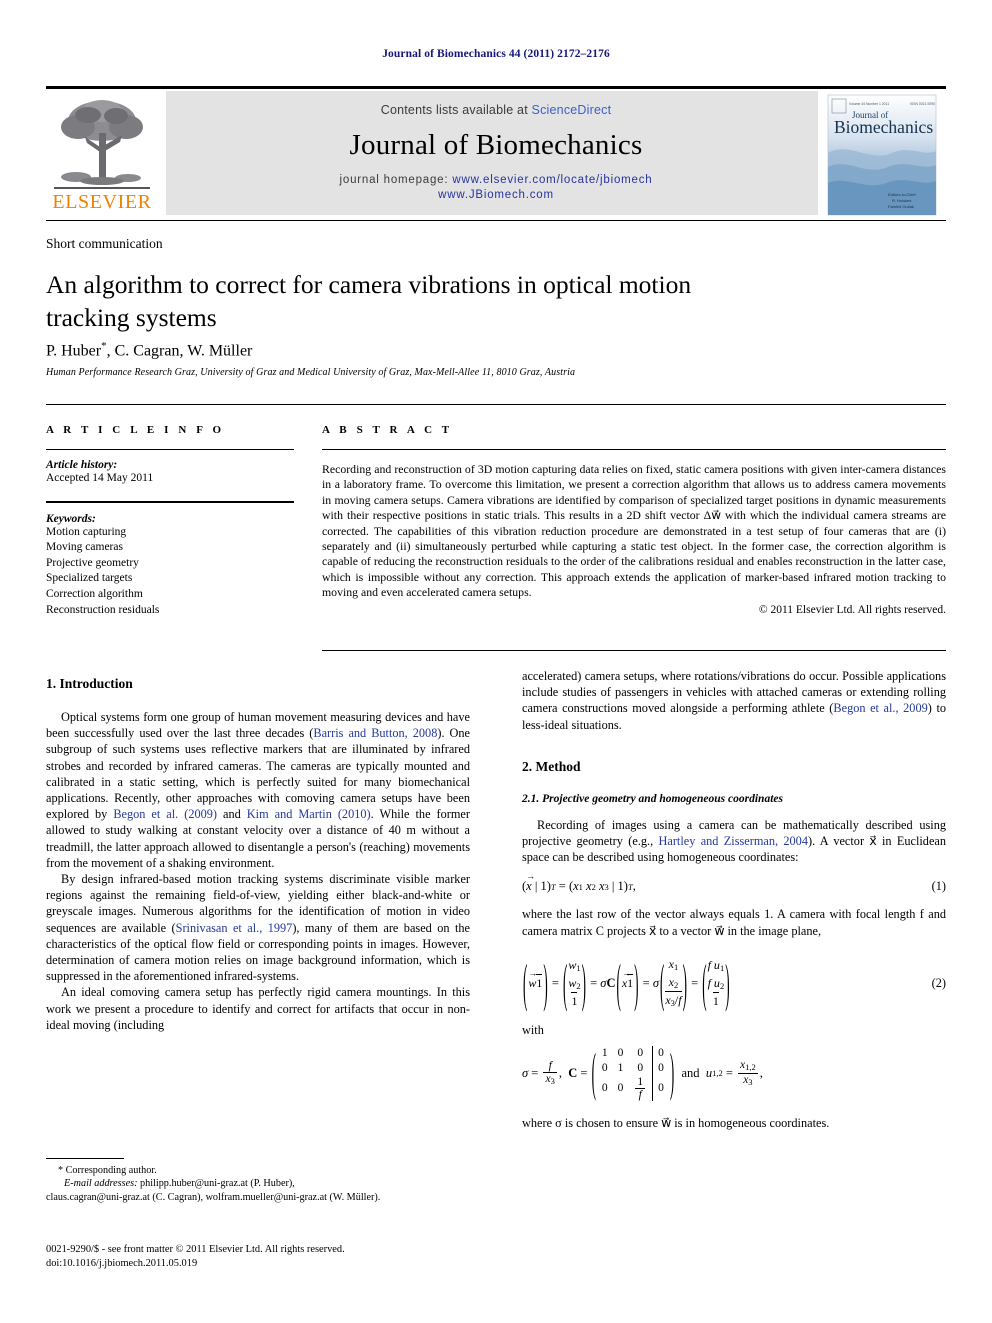  Describe the element at coordinates (173, 521) in the screenshot. I see `article-info-block: A R T I C L E I N F O Article history` at that location.